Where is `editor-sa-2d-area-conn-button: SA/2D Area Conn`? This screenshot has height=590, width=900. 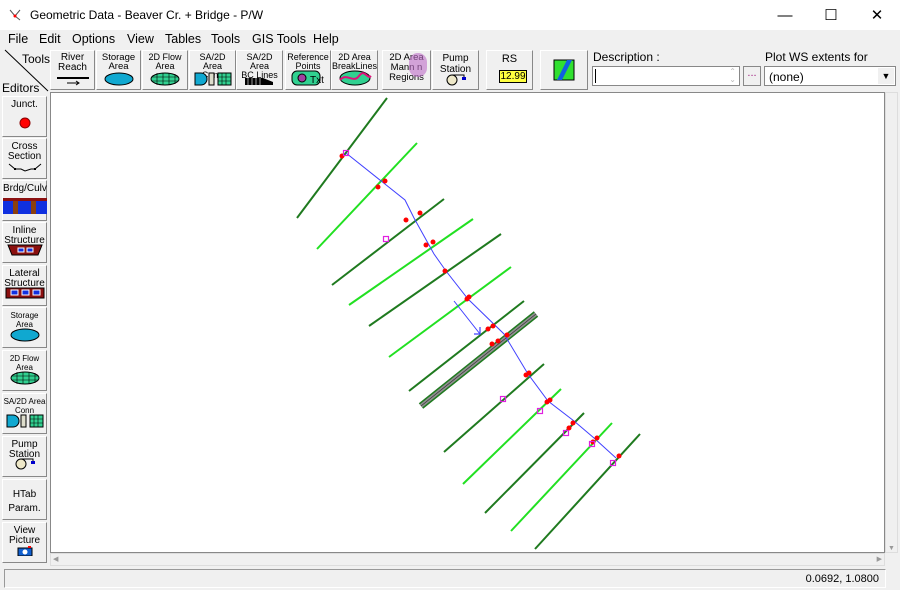 editor-sa-2d-area-conn-button: SA/2D Area Conn is located at coordinates (24, 413).